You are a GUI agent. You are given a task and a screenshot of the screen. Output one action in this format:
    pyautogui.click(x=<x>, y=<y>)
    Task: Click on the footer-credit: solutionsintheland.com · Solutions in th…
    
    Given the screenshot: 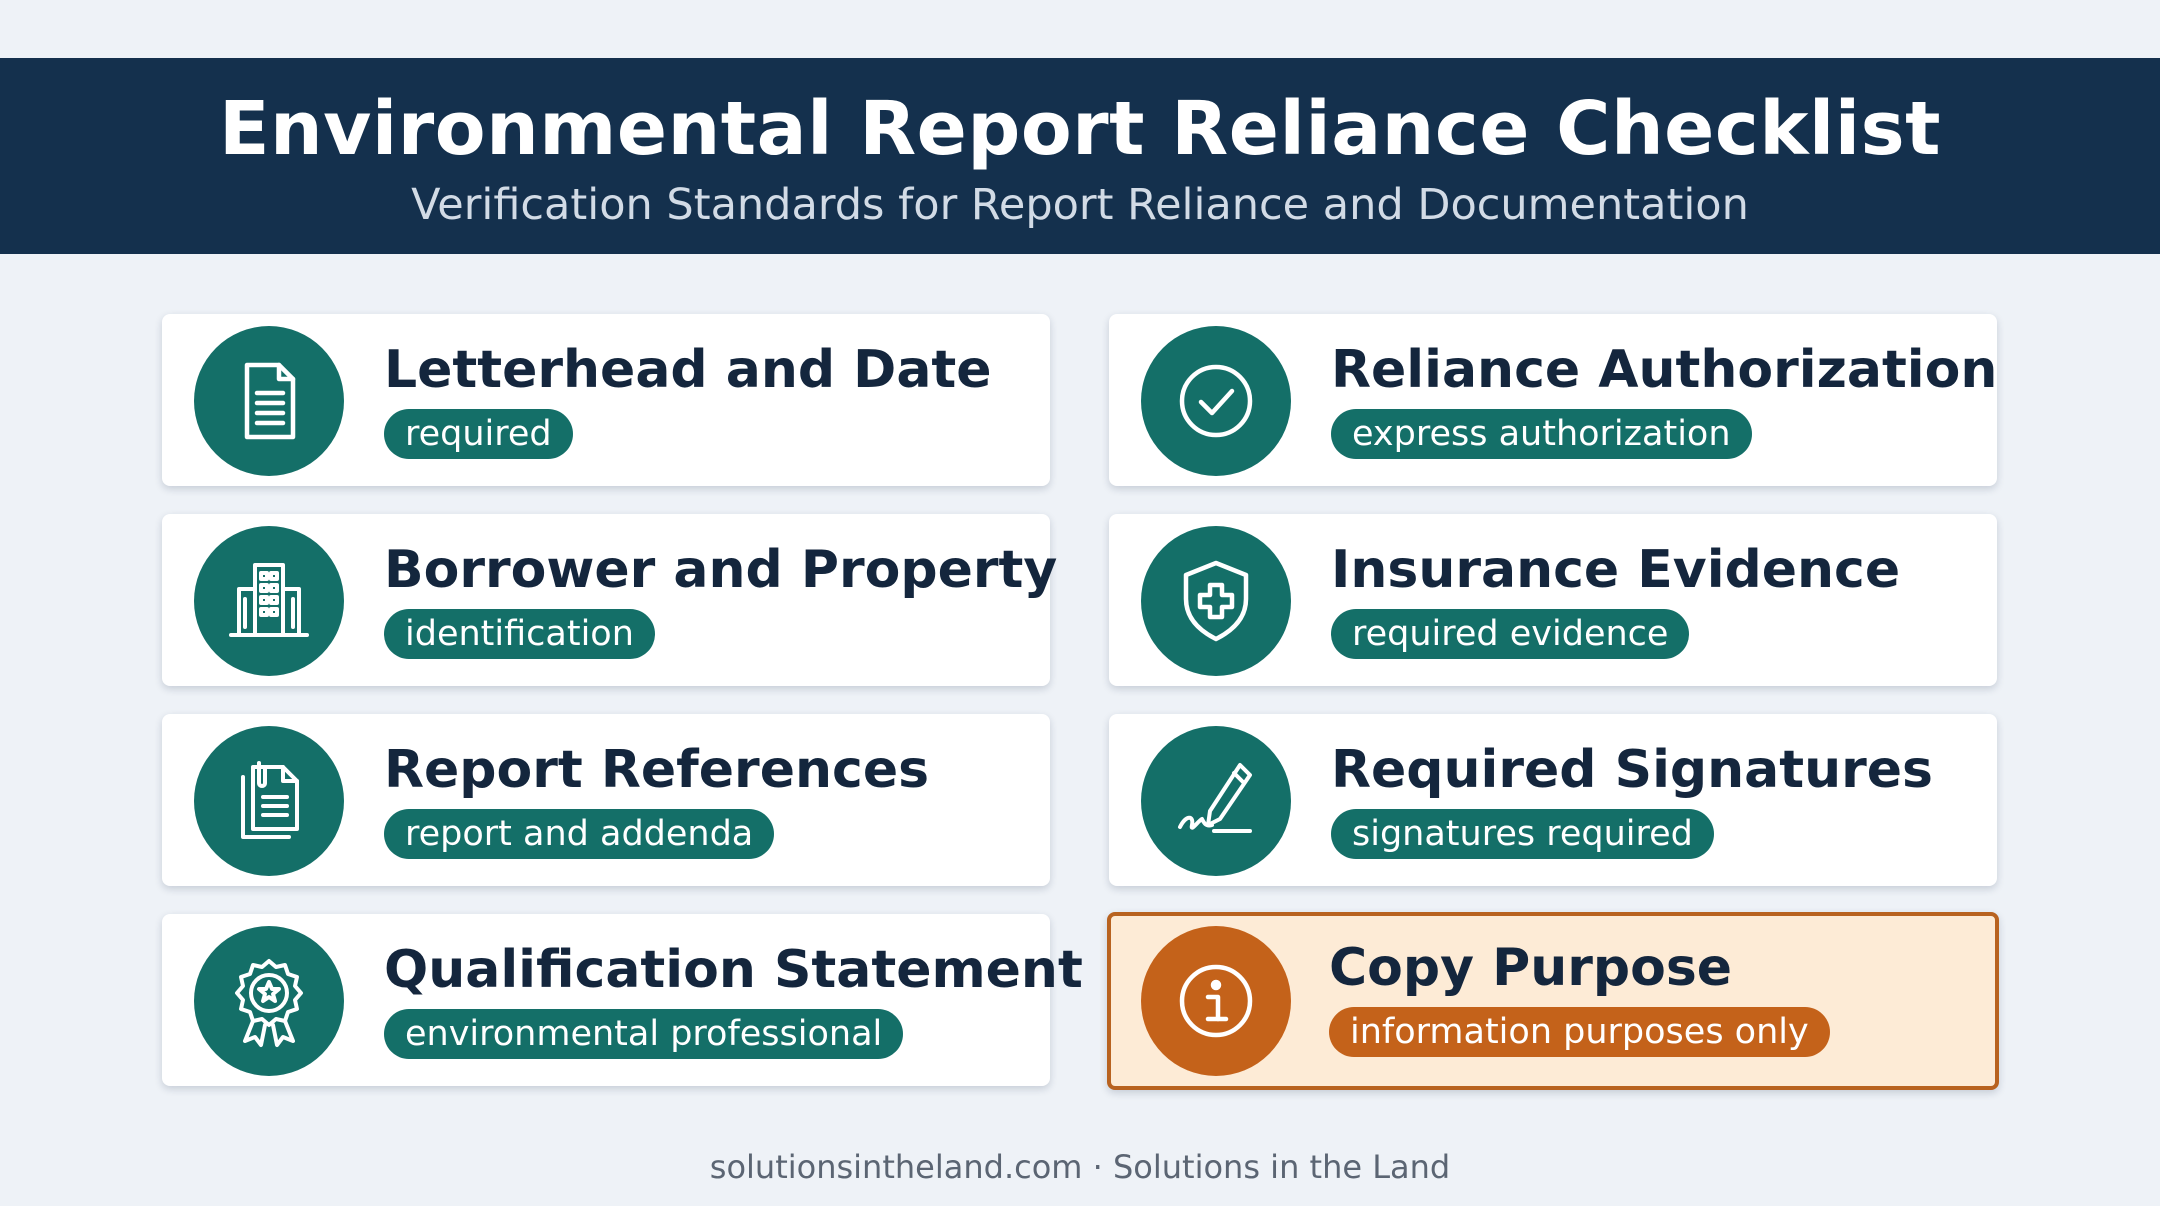 What is the action you would take?
    pyautogui.click(x=1080, y=1167)
    